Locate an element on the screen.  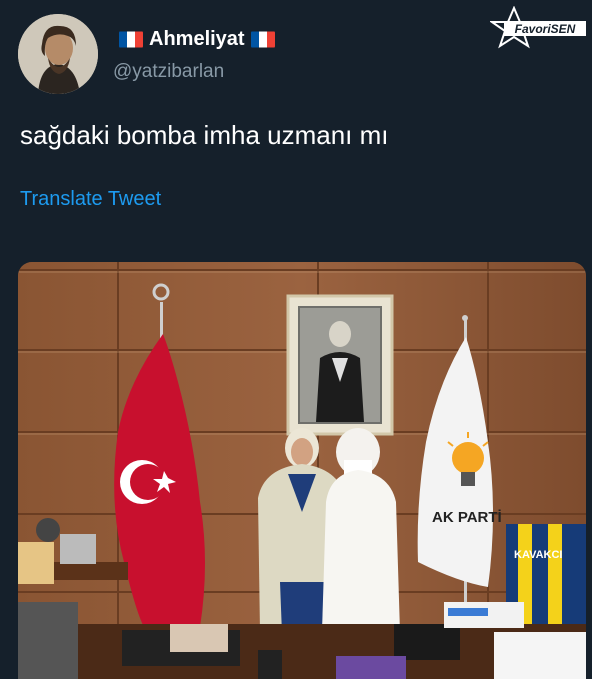
tweet-text: sağdaki bomba imha uzmanı mı is located at coordinates (204, 135).